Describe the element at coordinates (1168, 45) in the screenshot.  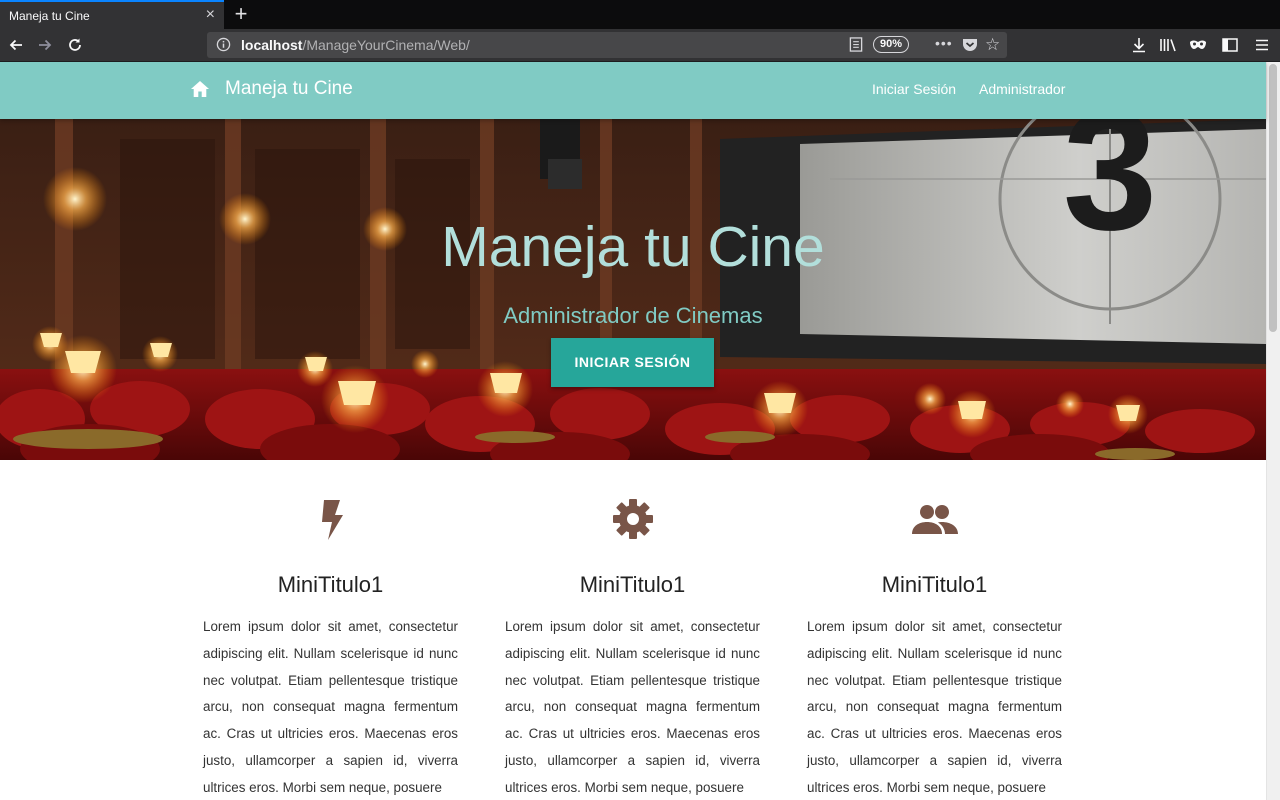
I see `library-icon` at that location.